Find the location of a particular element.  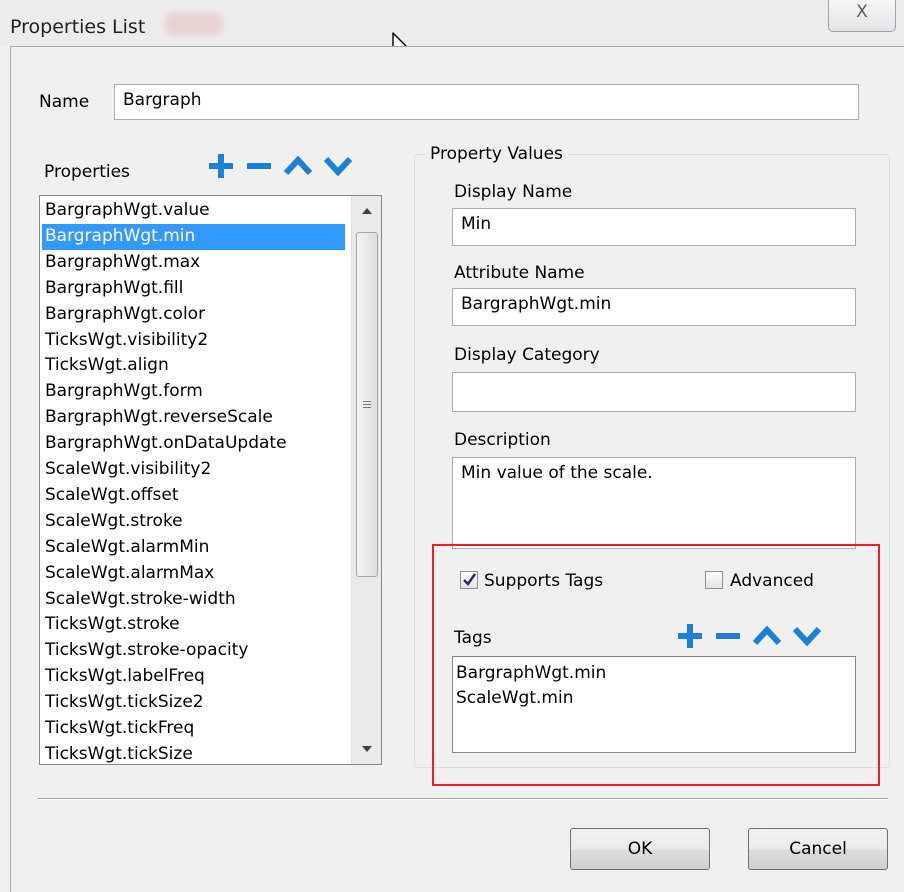

list-item: TicksWgt.tickSize is located at coordinates (193, 753).